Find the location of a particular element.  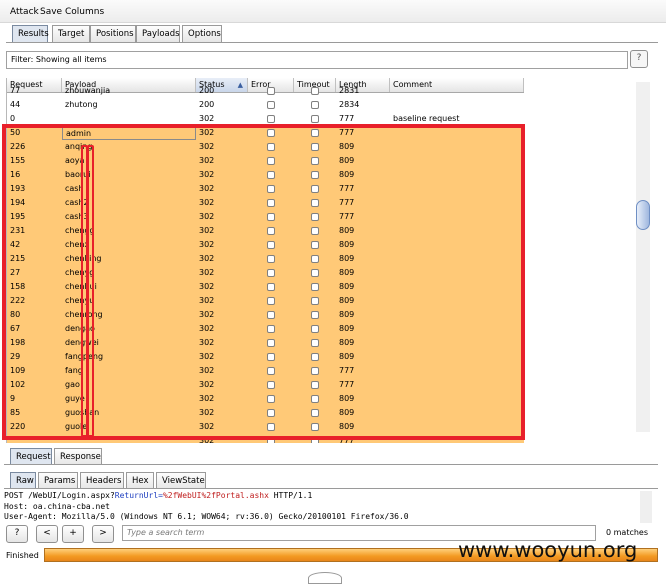

table-row: 102 gao 302 777 is located at coordinates (265, 385).